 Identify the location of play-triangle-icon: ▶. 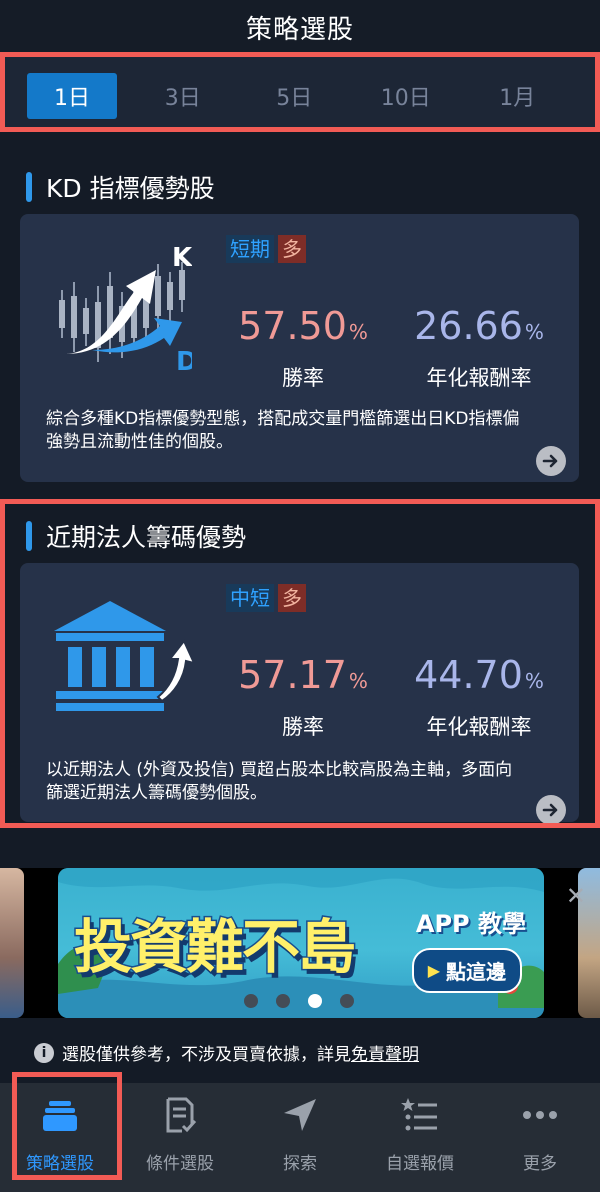
(433, 970).